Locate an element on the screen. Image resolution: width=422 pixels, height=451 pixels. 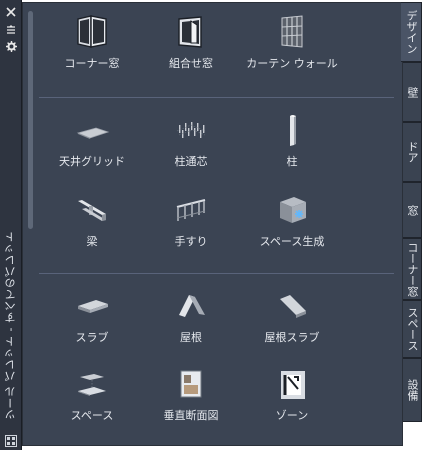
tool-beam: 梁 is located at coordinates (92, 220).